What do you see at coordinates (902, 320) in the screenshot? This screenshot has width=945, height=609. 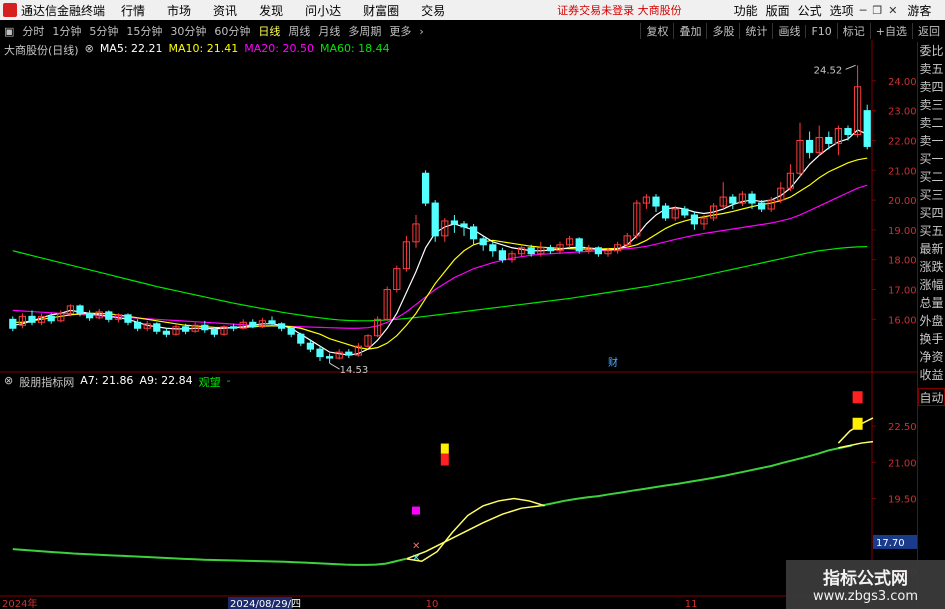 I see `price-tick-label: 16.00` at bounding box center [902, 320].